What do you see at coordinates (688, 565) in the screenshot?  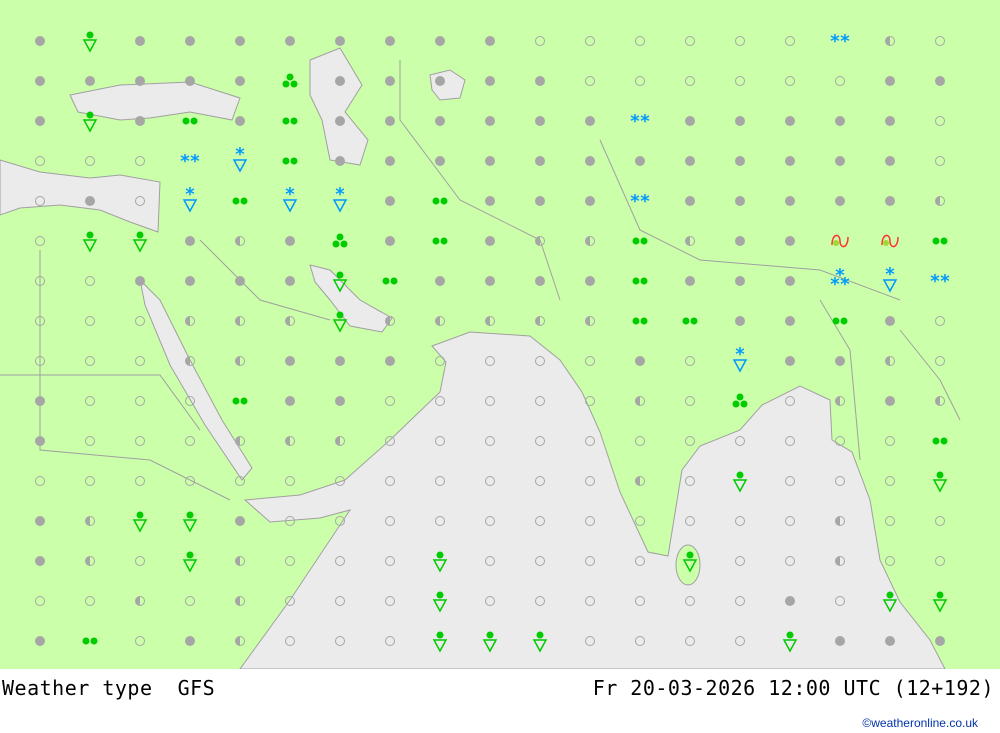 I see `sri-lanka` at bounding box center [688, 565].